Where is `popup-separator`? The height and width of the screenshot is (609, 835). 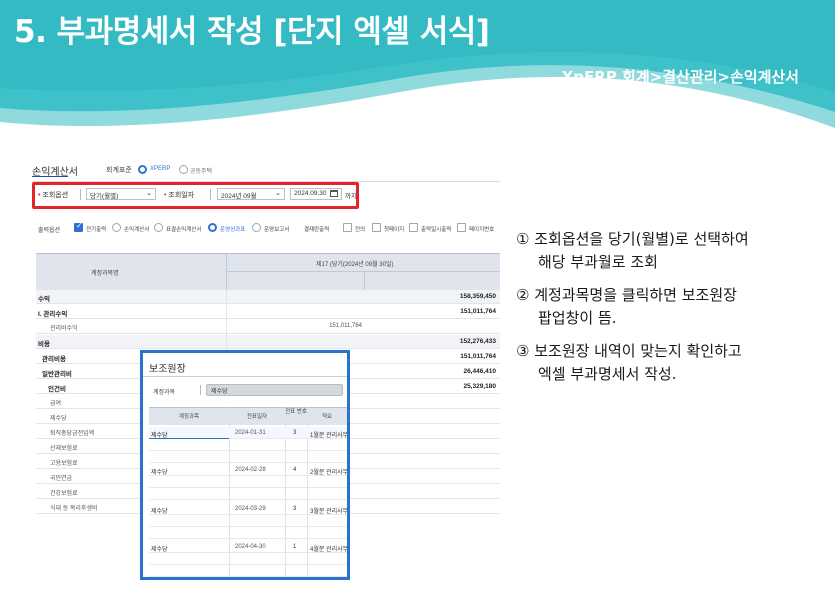
popup-separator is located at coordinates (200, 390).